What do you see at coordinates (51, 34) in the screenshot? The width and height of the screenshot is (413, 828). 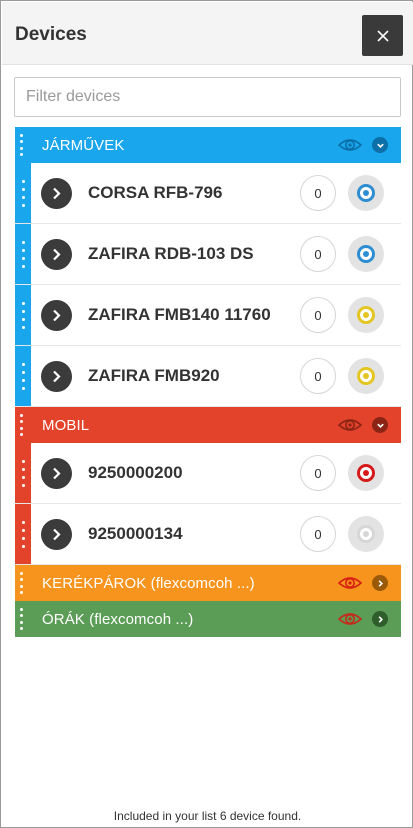 I see `panel-title: Devices` at bounding box center [51, 34].